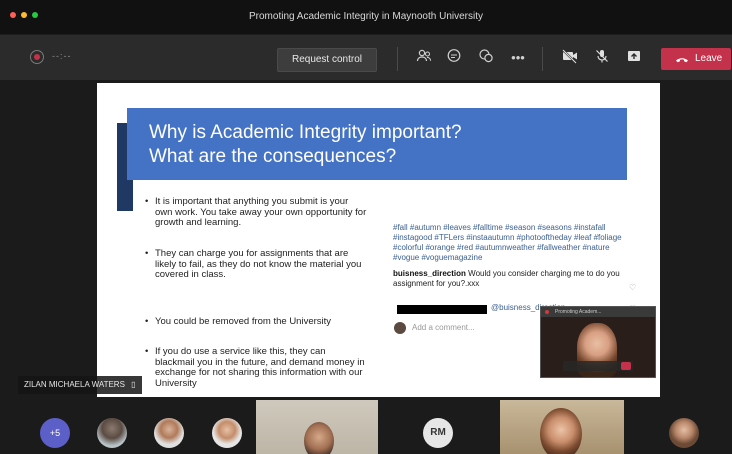 This screenshot has width=732, height=454. What do you see at coordinates (547, 312) in the screenshot?
I see `mini-recording-icon` at bounding box center [547, 312].